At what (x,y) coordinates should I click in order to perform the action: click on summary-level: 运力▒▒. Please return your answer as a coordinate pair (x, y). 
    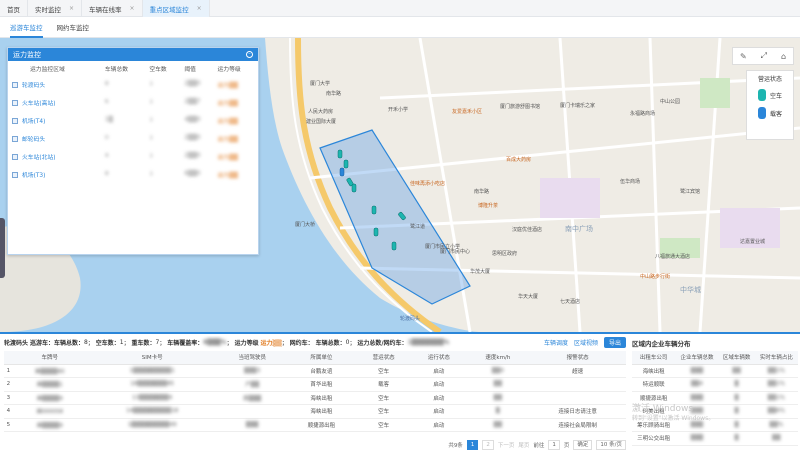
    Looking at the image, I should click on (271, 343).